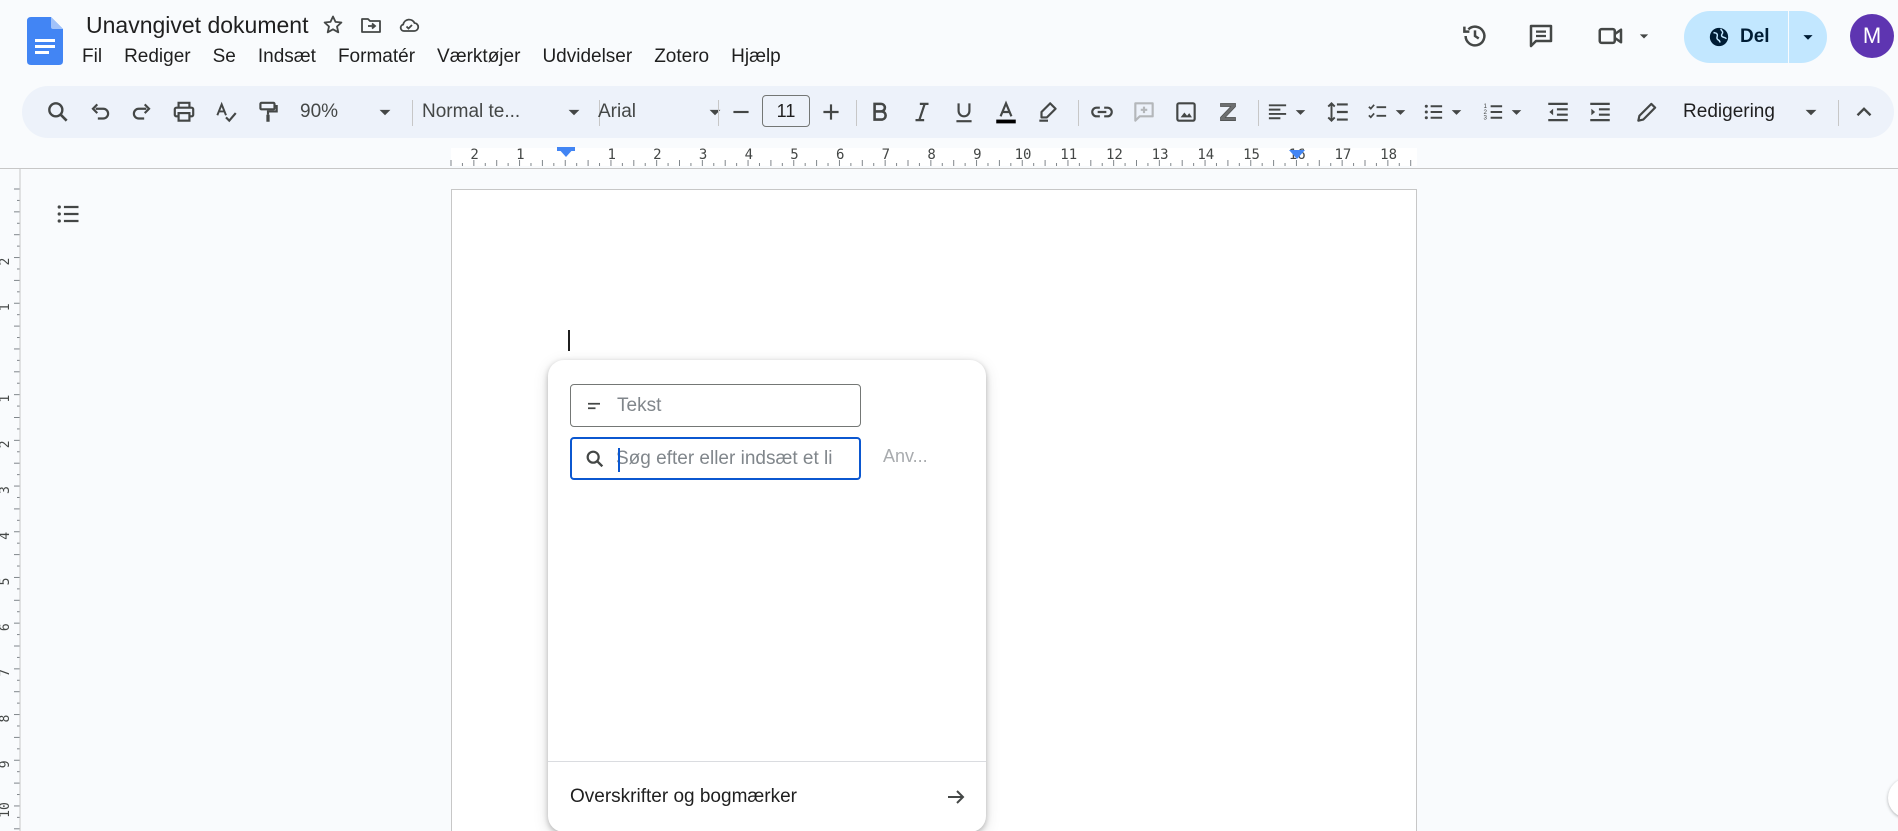  Describe the element at coordinates (45, 41) in the screenshot. I see `google-docs-logo-icon` at that location.